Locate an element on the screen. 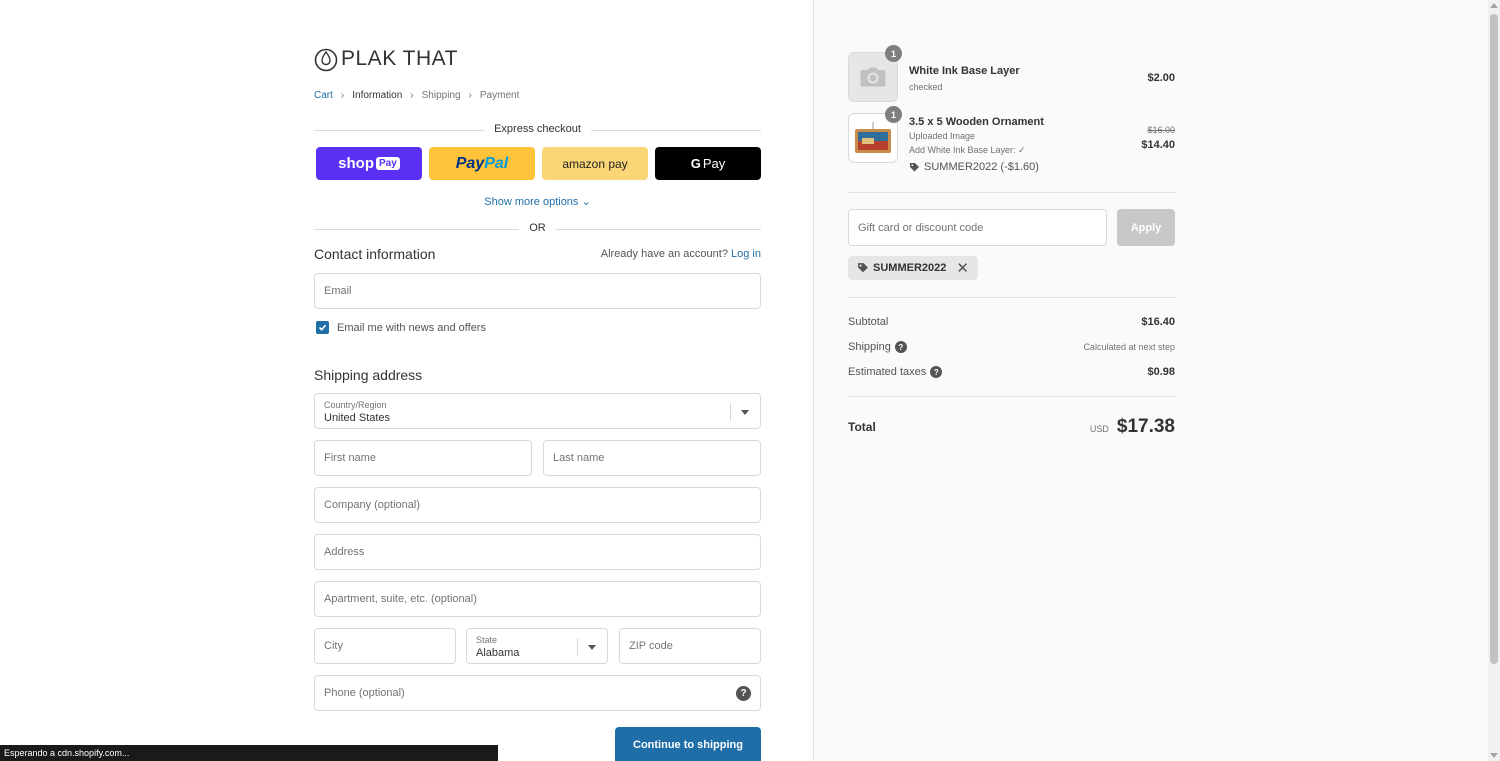 This screenshot has width=1500, height=761. taxes-value: $0.98 is located at coordinates (1161, 372).